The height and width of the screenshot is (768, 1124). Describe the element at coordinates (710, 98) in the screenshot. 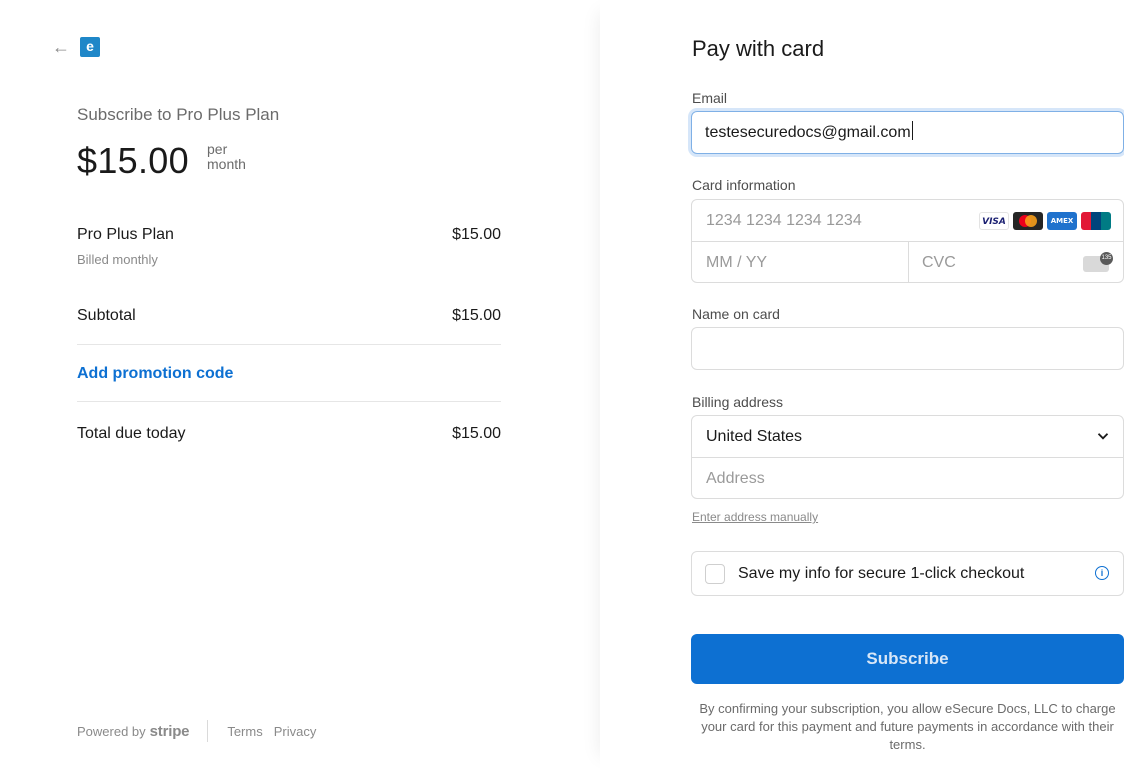

I see `email-label: Email` at that location.